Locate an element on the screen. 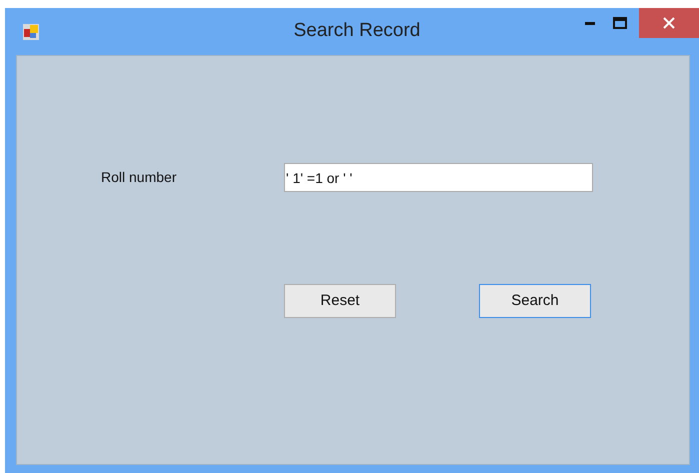 The width and height of the screenshot is (699, 473). close-icon is located at coordinates (669, 23).